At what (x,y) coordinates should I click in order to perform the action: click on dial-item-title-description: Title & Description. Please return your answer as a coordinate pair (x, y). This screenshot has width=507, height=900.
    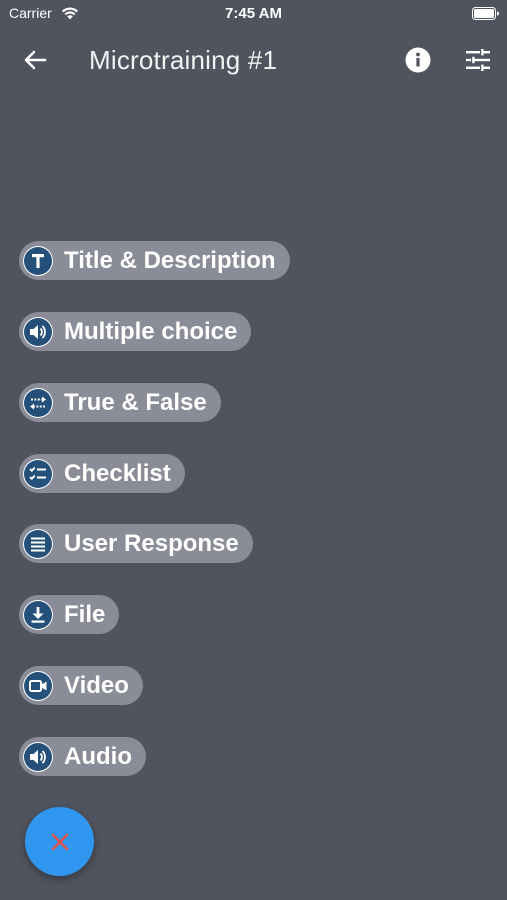
    Looking at the image, I should click on (154, 260).